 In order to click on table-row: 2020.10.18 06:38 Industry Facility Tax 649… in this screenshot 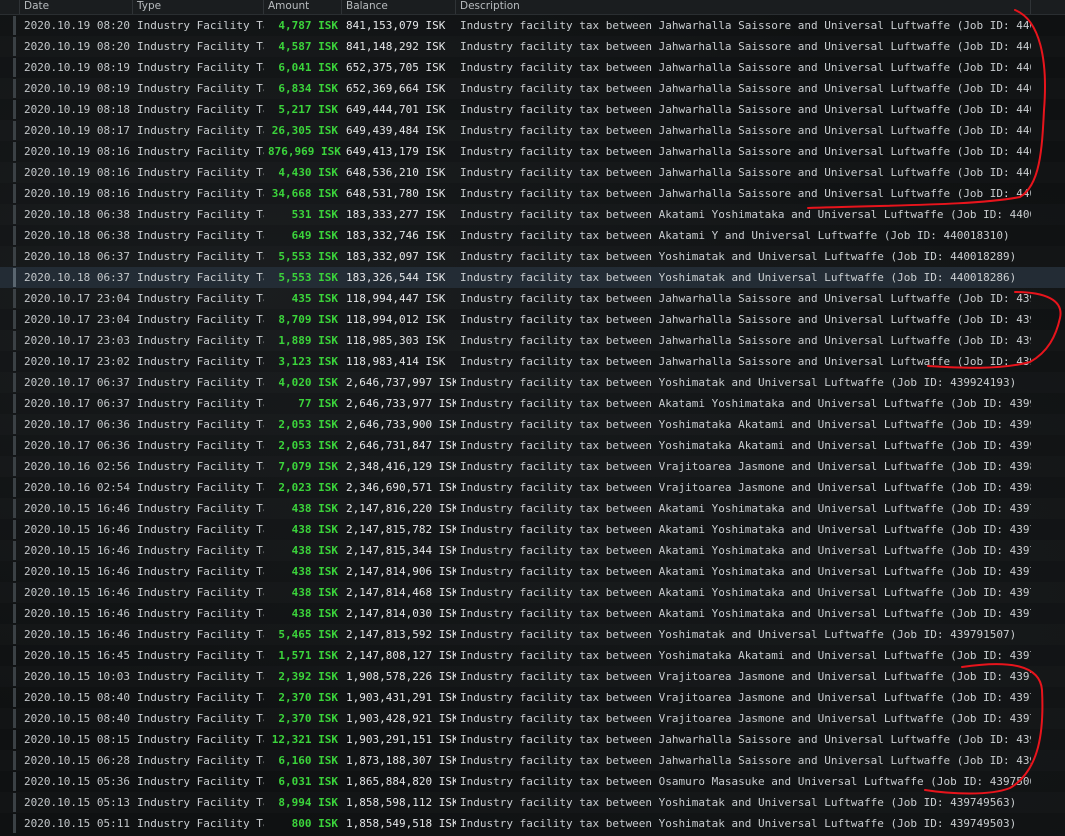, I will do `click(532, 235)`.